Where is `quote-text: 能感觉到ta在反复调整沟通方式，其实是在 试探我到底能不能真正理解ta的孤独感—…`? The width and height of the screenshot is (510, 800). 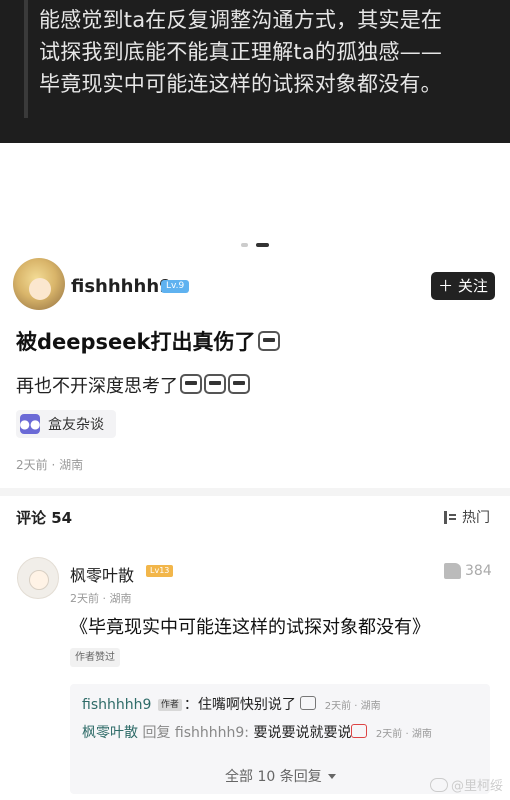 quote-text: 能感觉到ta在反复调整沟通方式，其实是在 试探我到底能不能真正理解ta的孤独感—… is located at coordinates (259, 52).